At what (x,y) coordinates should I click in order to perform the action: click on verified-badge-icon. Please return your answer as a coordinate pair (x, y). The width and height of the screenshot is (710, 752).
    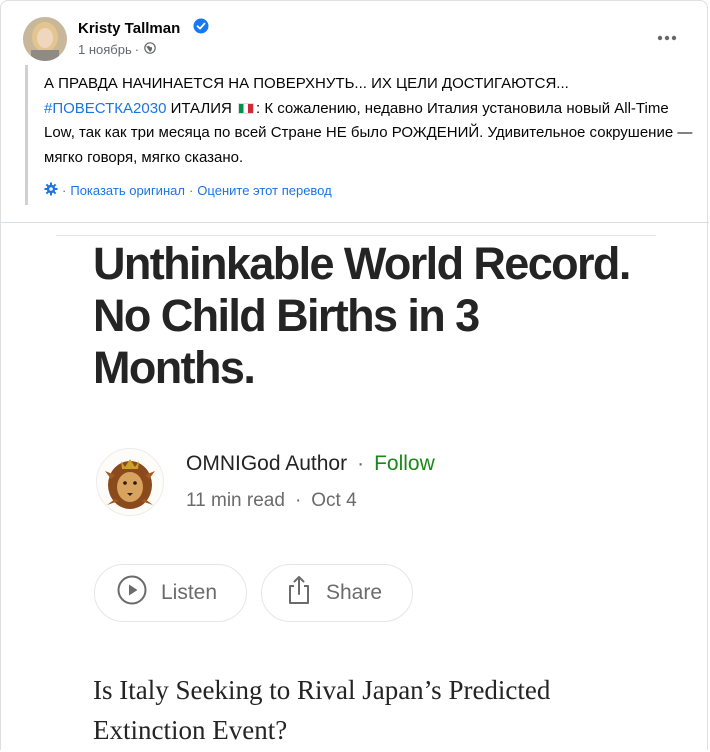
    Looking at the image, I should click on (201, 26).